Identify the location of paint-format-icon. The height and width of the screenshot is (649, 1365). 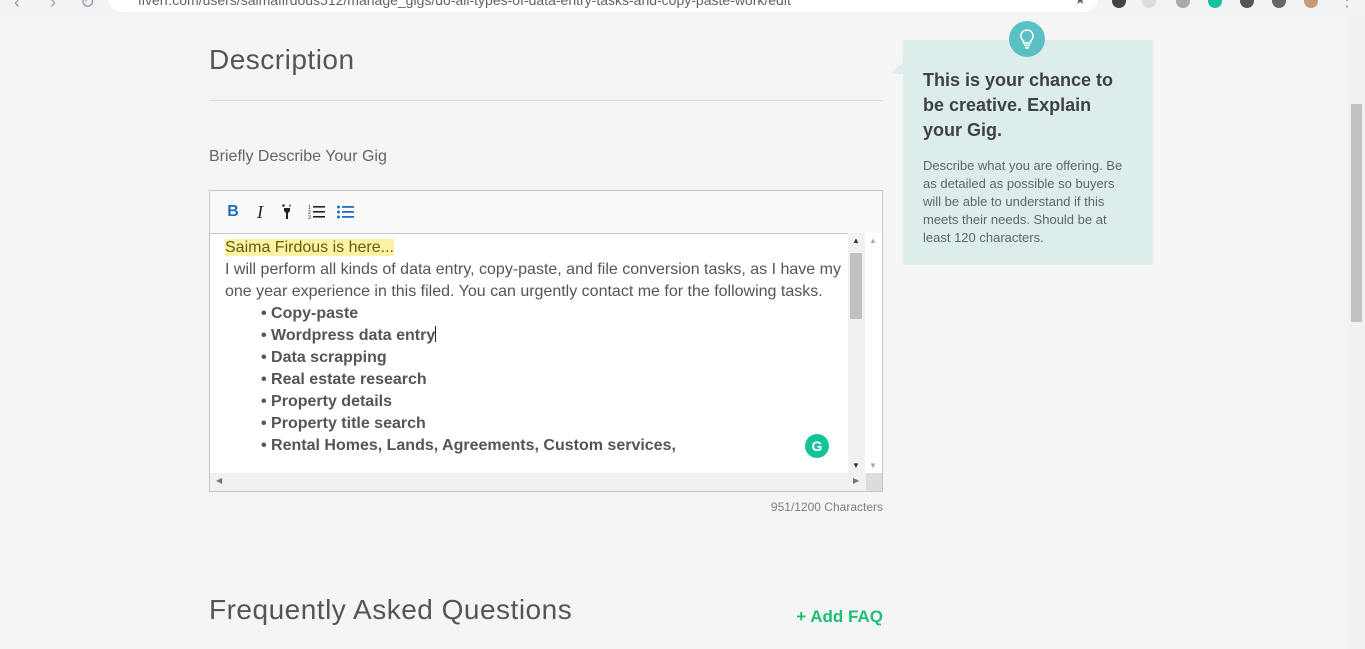
(287, 212).